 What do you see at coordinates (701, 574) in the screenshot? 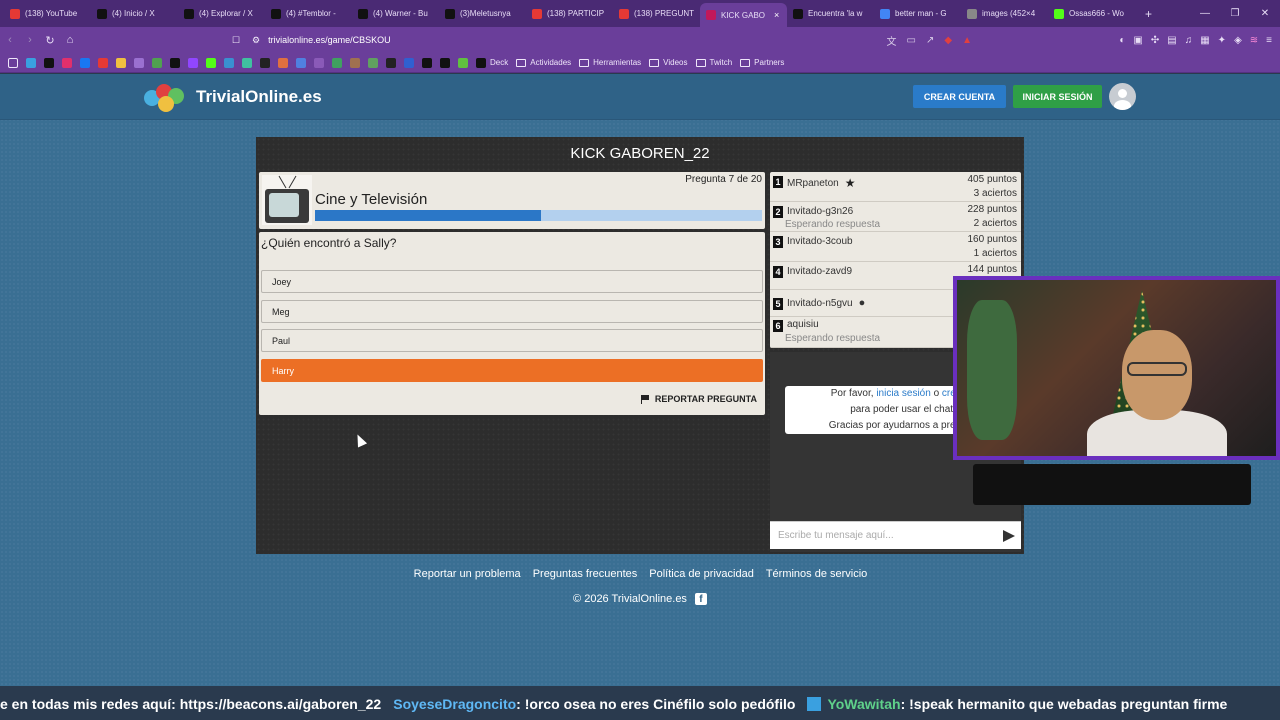
I see `footer-link-privacy: Política de privacidad` at bounding box center [701, 574].